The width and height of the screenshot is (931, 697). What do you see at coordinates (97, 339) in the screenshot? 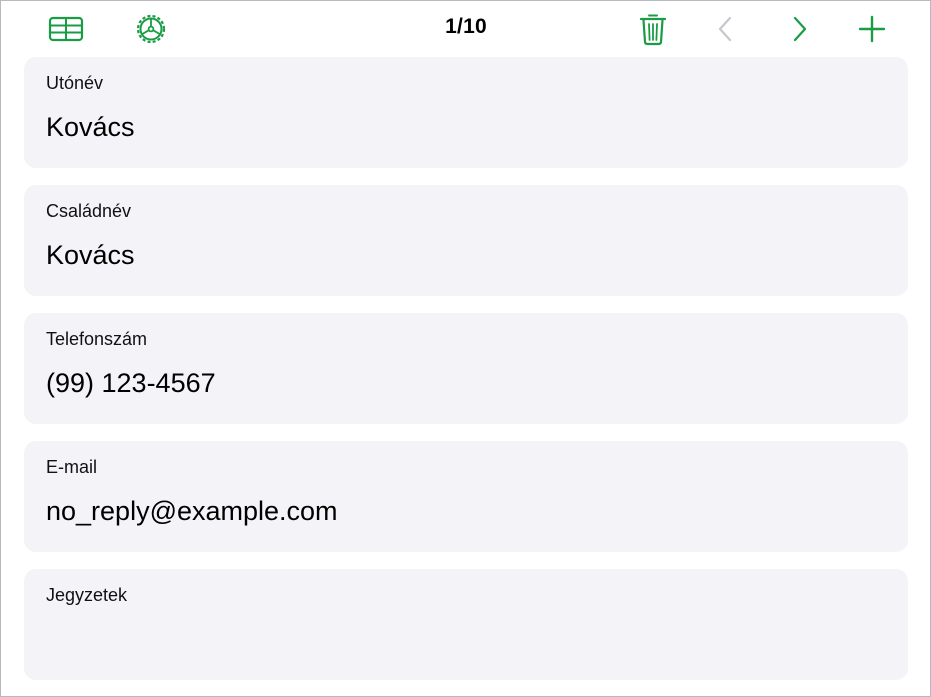
I see `phone-label: Telefonszám` at bounding box center [97, 339].